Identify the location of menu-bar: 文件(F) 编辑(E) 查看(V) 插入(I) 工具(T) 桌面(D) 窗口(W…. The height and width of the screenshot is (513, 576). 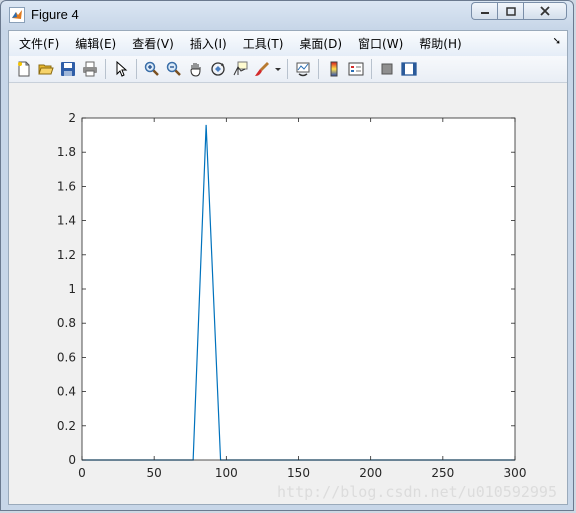
(288, 43).